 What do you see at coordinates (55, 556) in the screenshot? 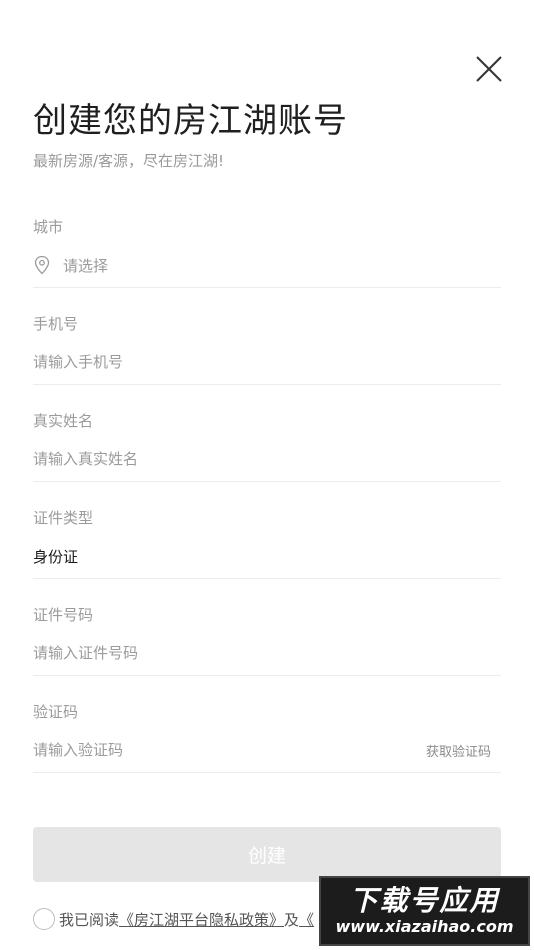
I see `id-type-select: 身份证` at bounding box center [55, 556].